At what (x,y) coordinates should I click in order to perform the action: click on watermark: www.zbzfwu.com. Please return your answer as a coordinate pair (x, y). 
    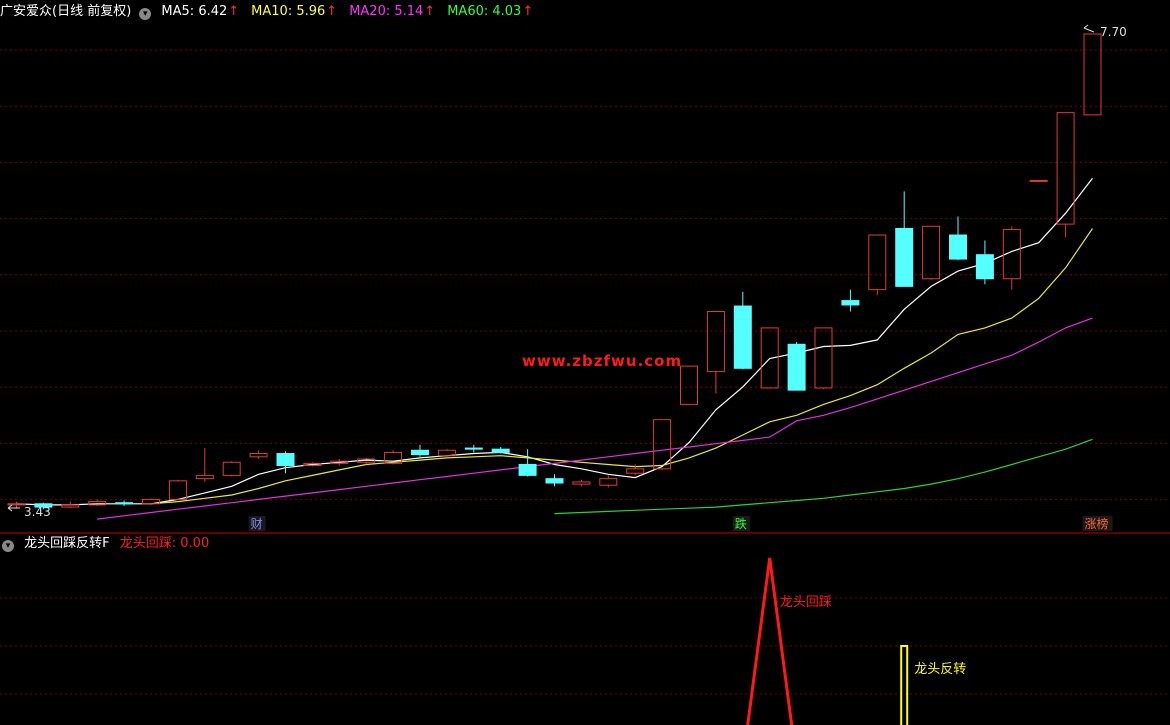
    Looking at the image, I should click on (602, 361).